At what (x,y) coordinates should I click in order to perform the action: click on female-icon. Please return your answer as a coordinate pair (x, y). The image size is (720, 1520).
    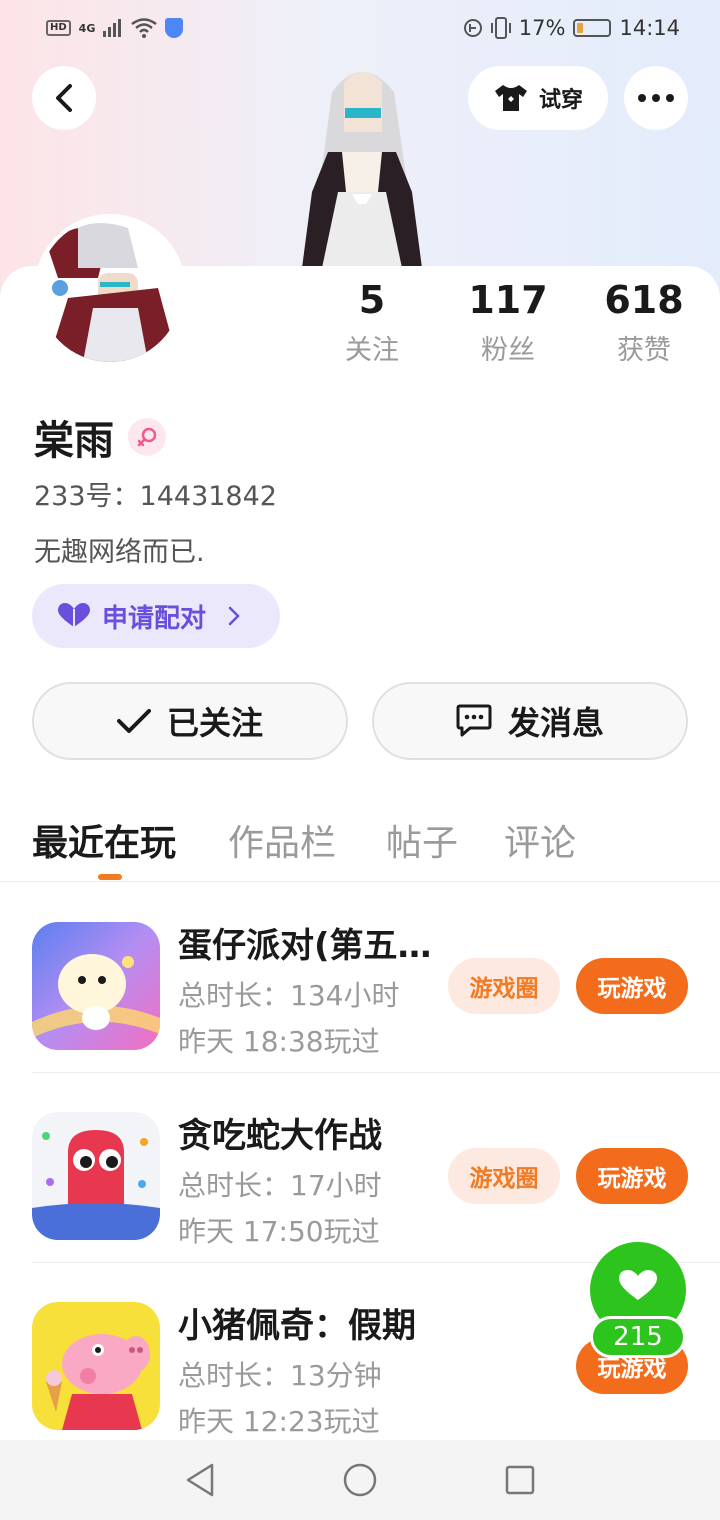
    Looking at the image, I should click on (147, 437).